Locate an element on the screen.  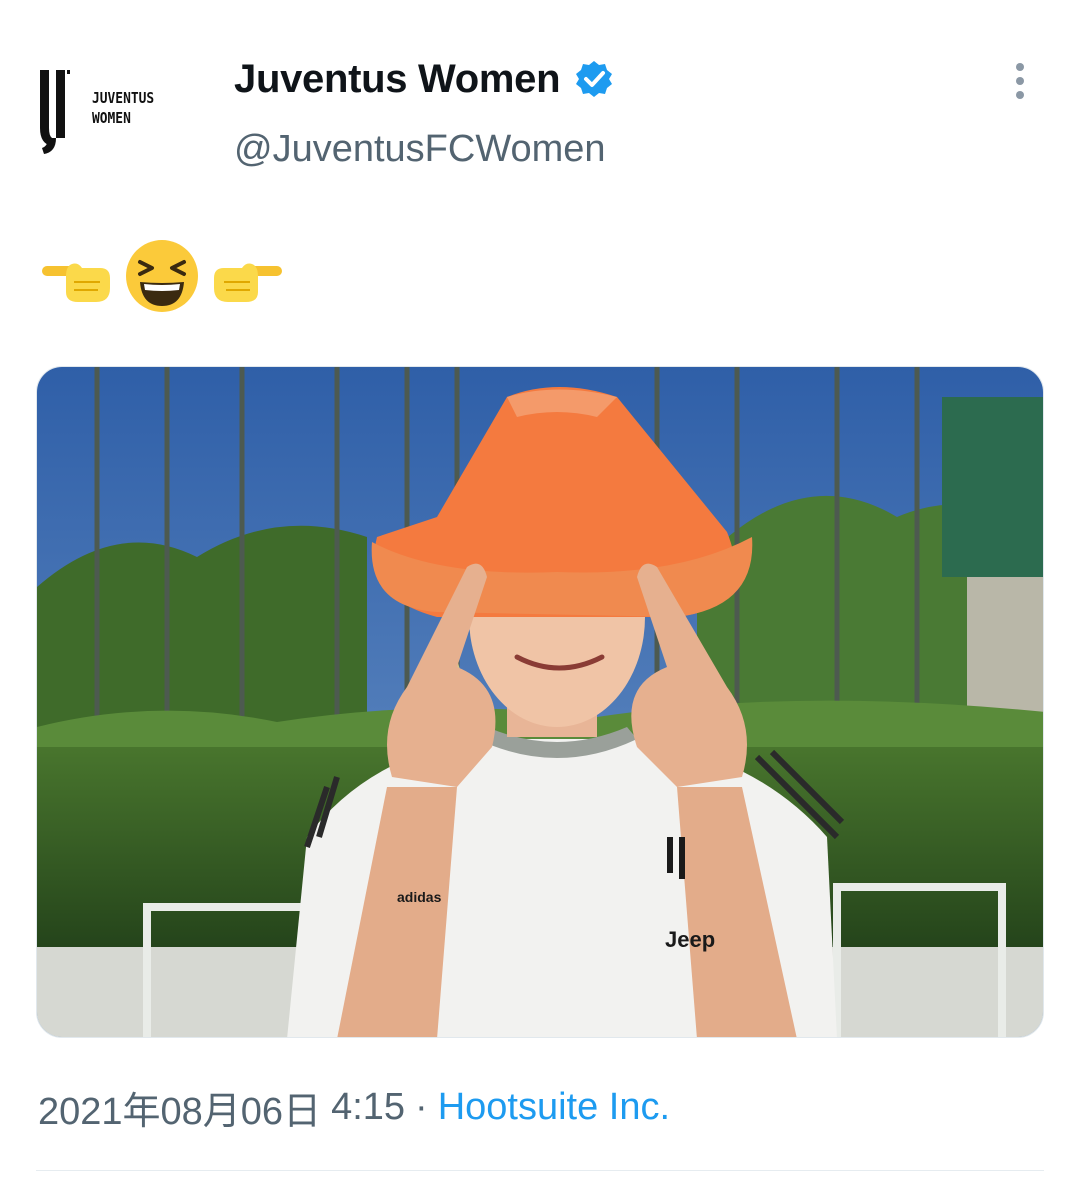
tweet-time: 4:15 is located at coordinates (368, 1107).